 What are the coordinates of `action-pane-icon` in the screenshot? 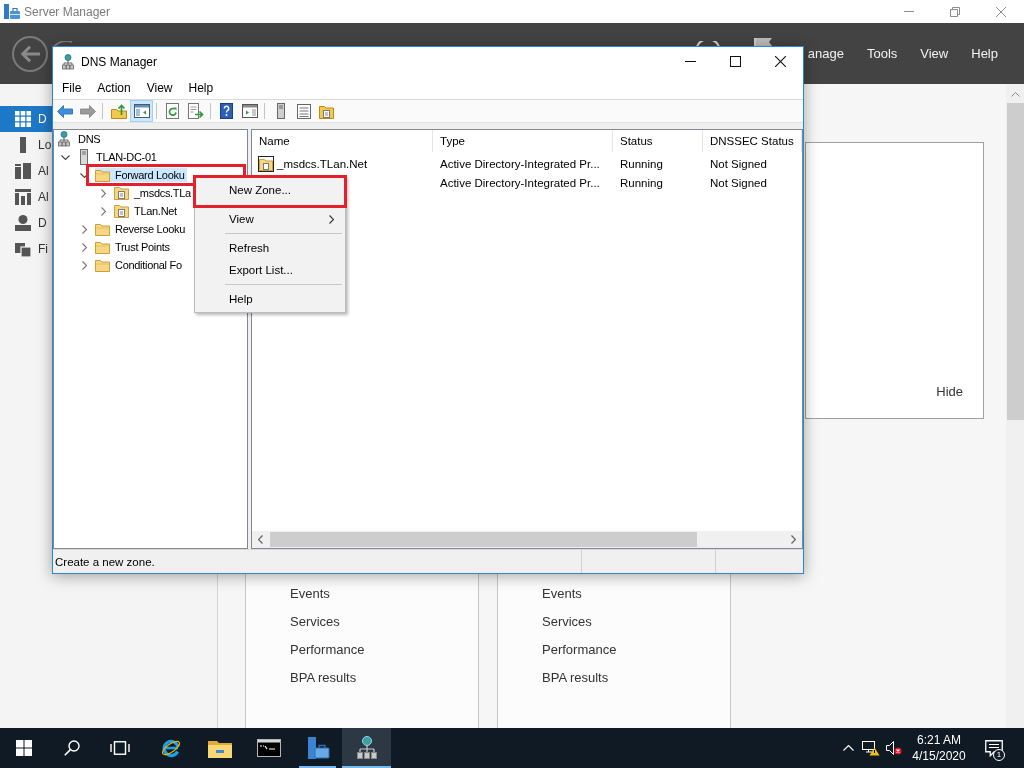 It's located at (249, 111).